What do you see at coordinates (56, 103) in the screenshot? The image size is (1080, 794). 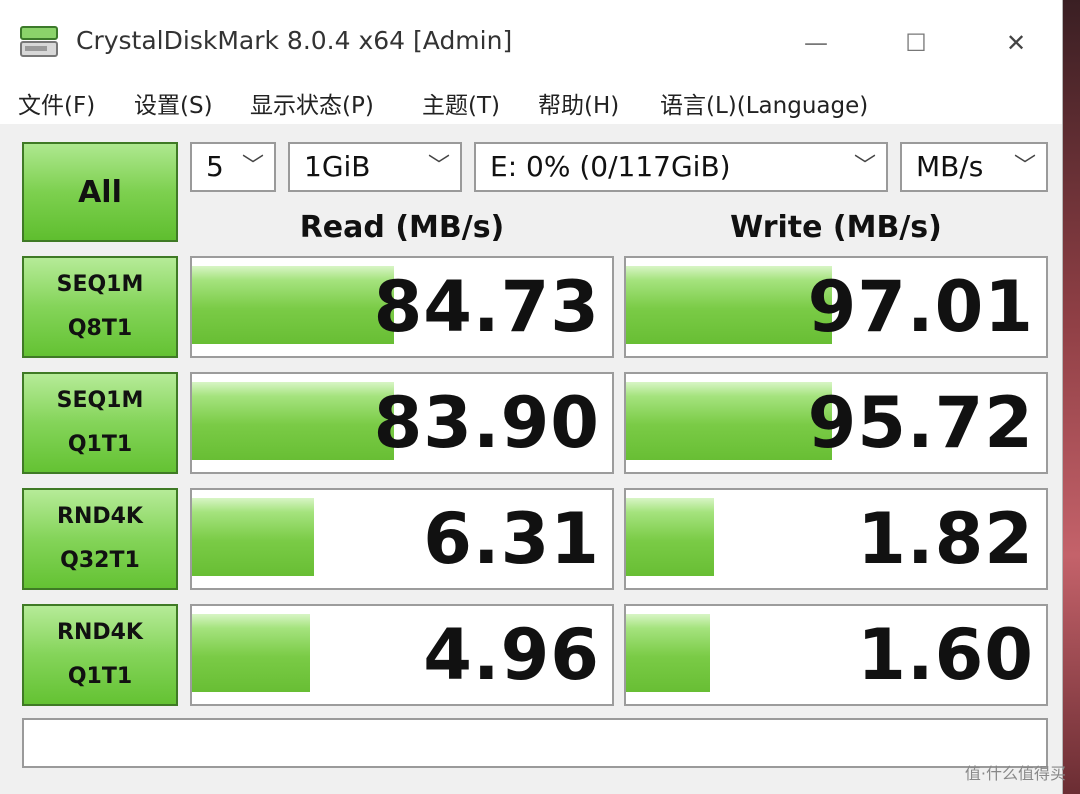 I see `menu-file: 文件(F)` at bounding box center [56, 103].